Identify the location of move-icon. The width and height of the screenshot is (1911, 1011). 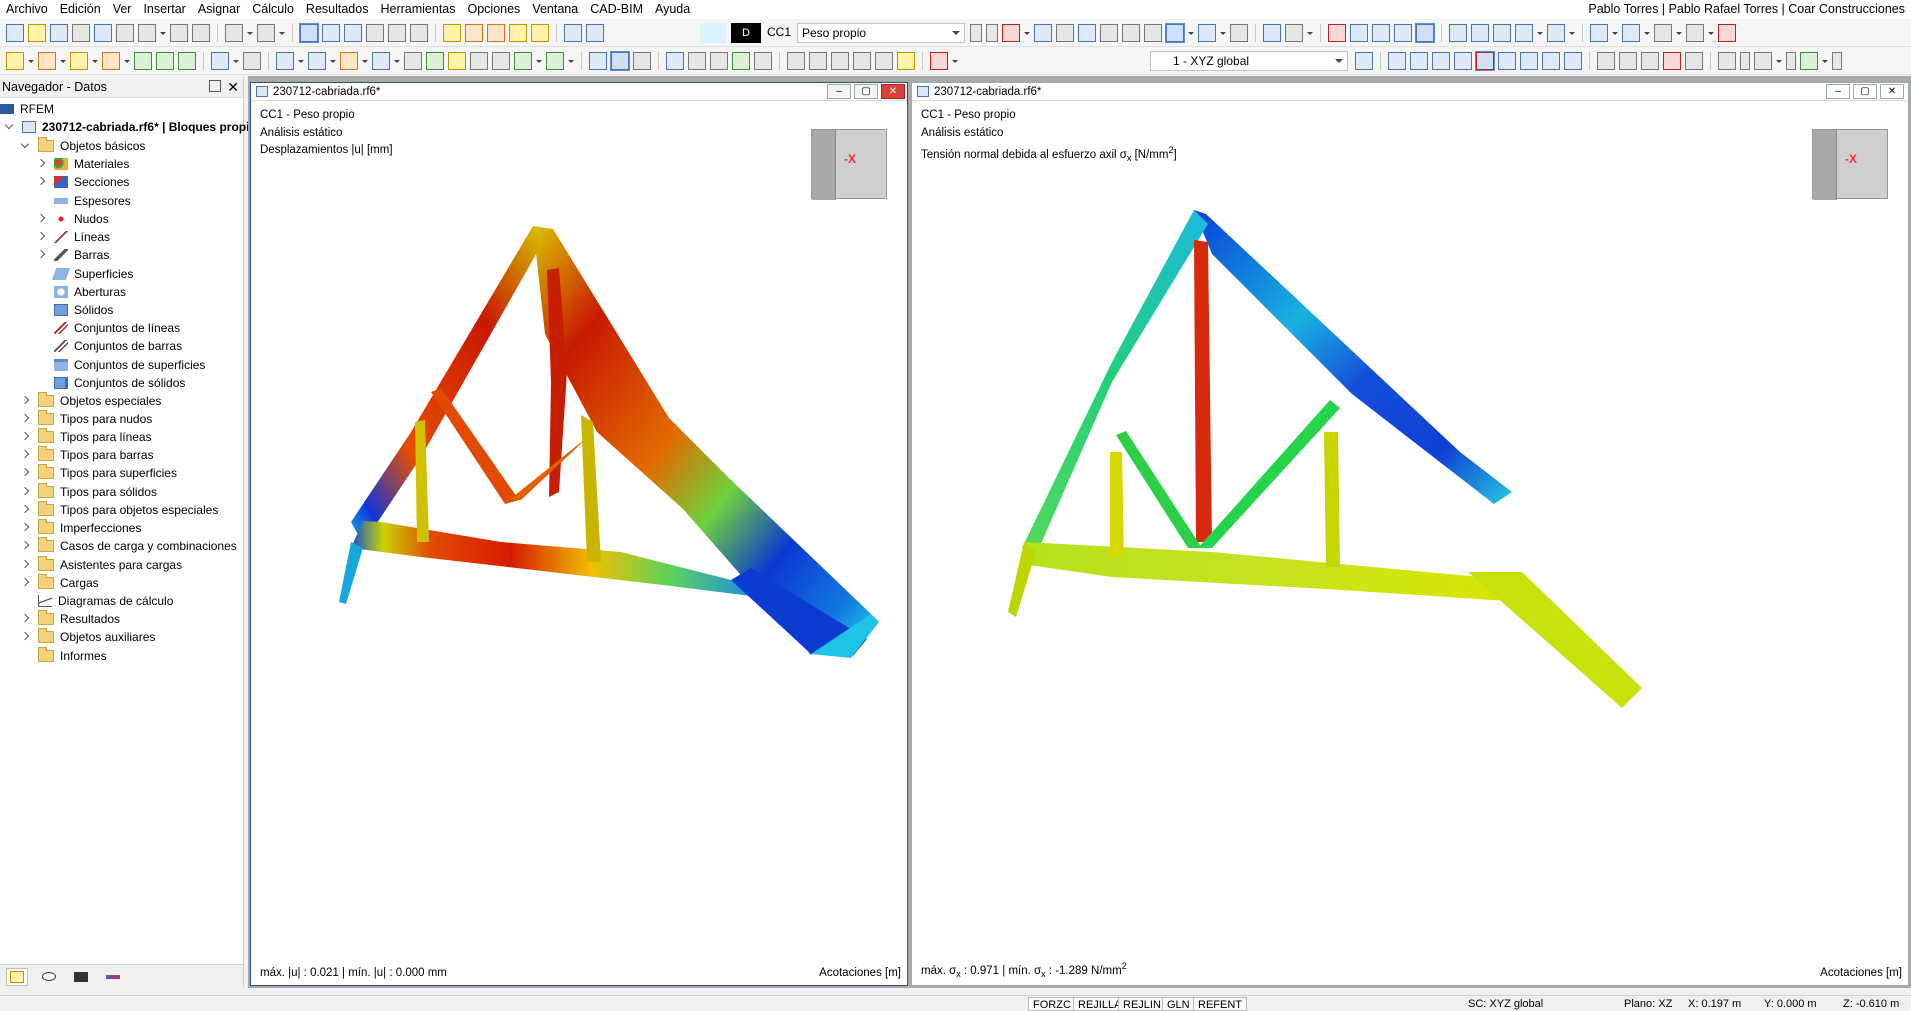
(457, 61).